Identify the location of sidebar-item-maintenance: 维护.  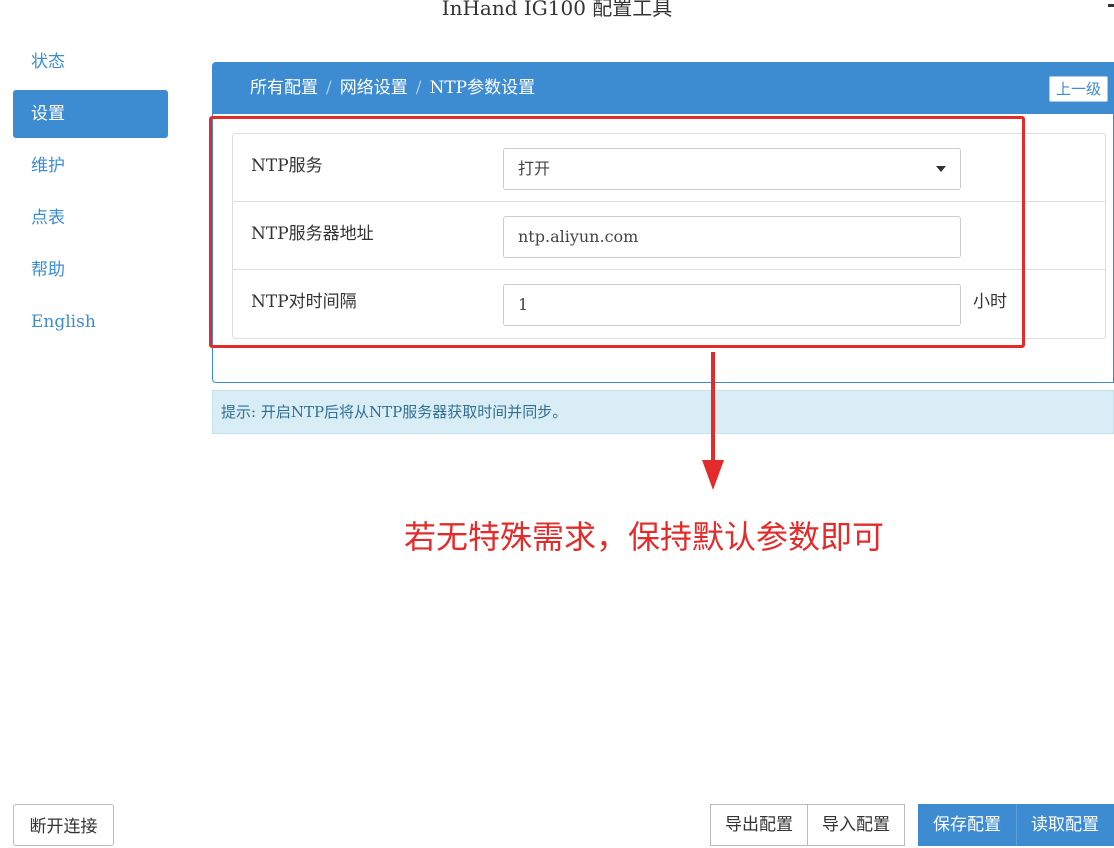
(90, 166).